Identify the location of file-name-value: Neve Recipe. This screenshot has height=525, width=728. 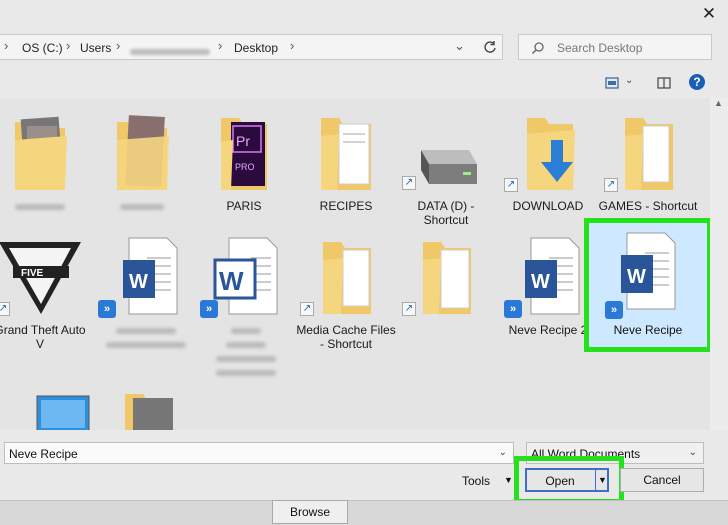
(43, 454).